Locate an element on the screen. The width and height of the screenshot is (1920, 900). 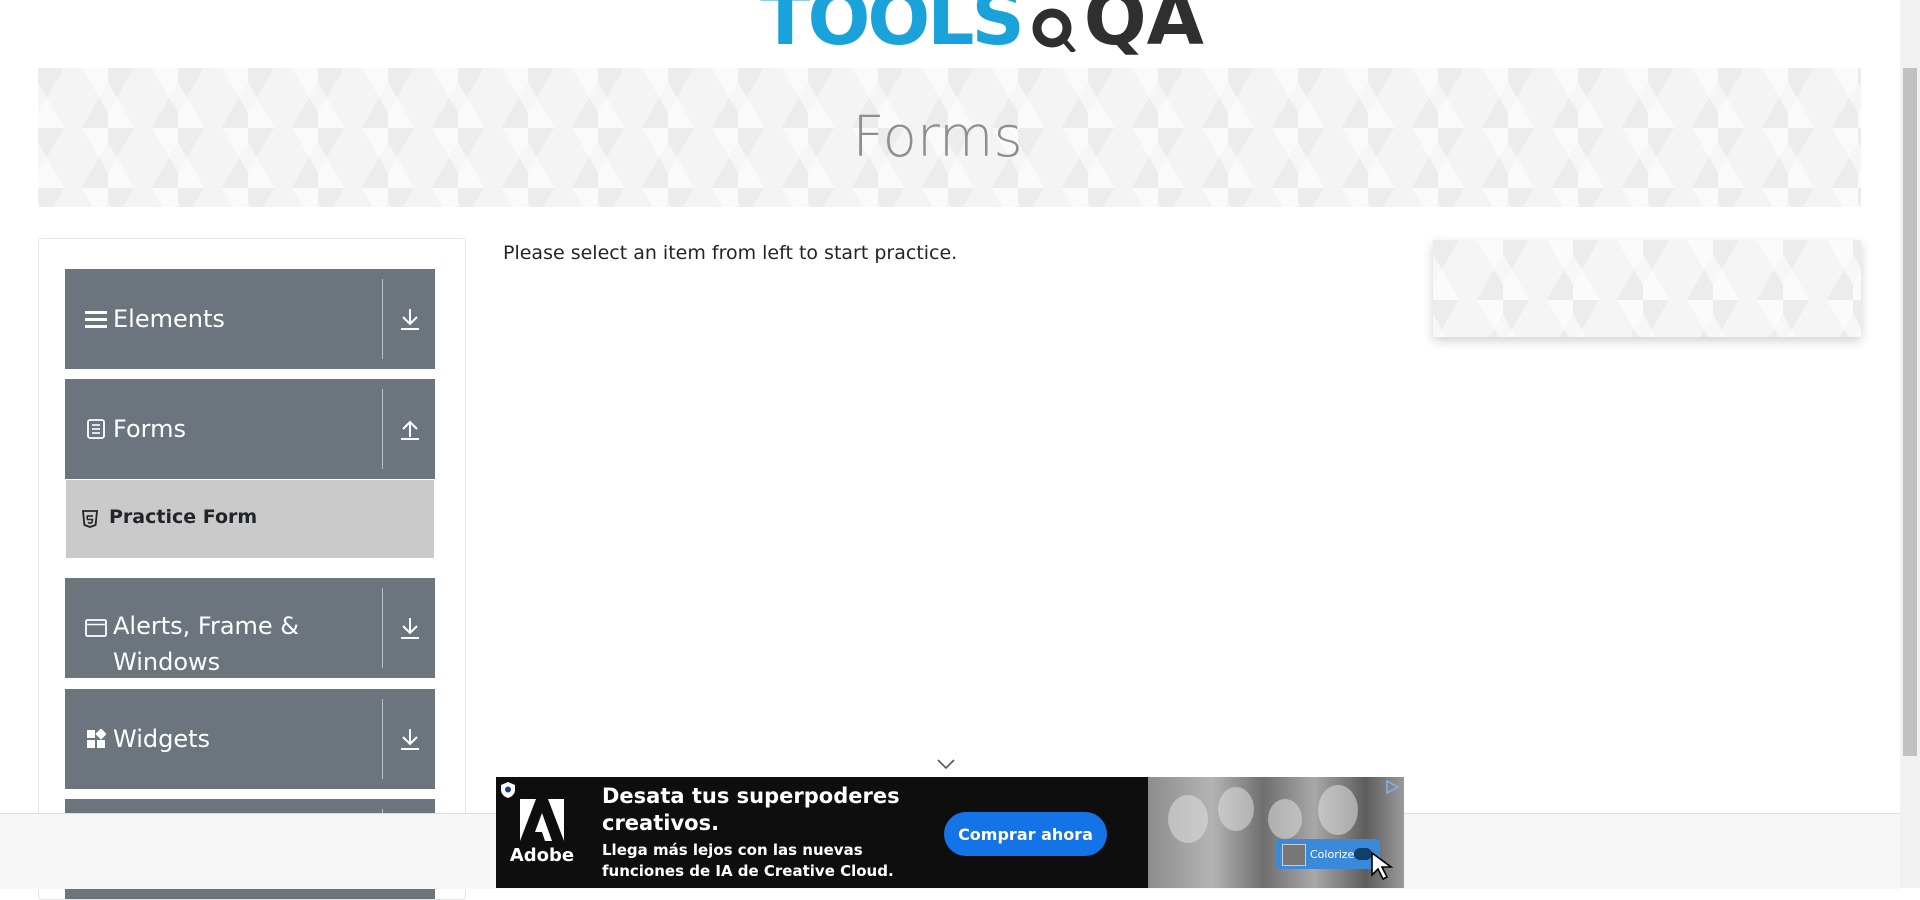
shield-icon is located at coordinates (508, 790).